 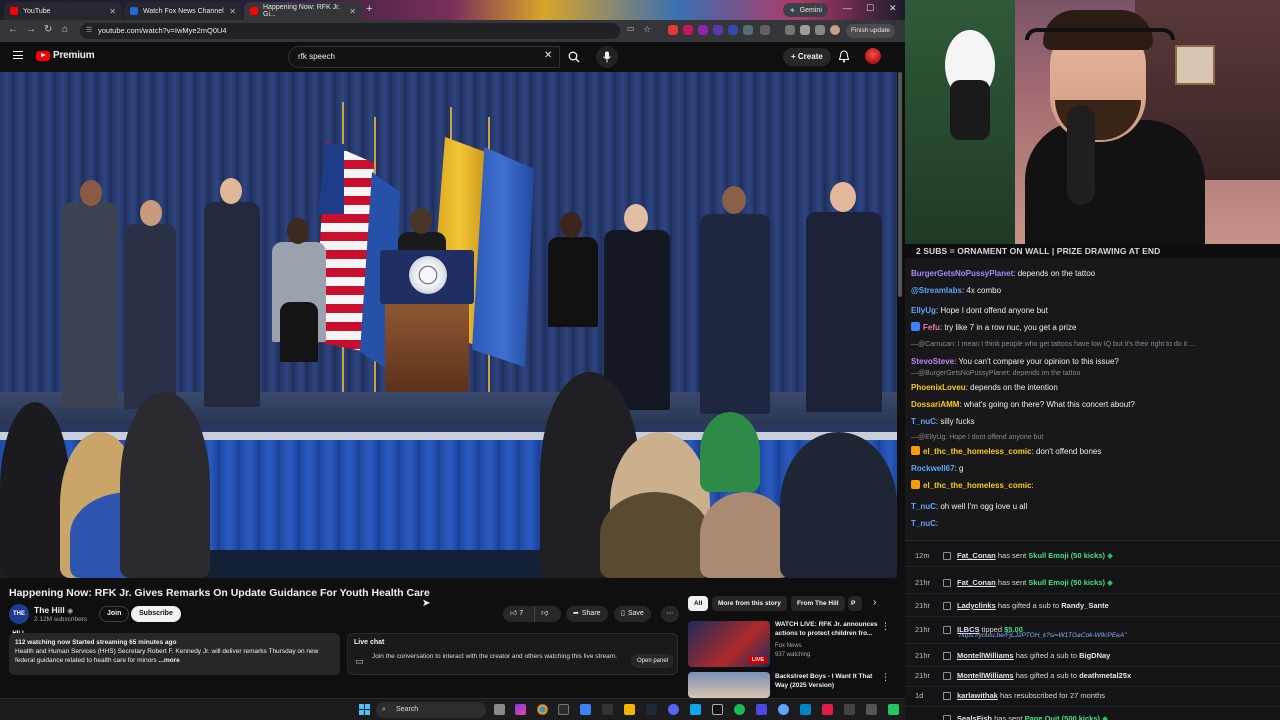 I want to click on chat-username: StevoSteve, so click(x=932, y=361).